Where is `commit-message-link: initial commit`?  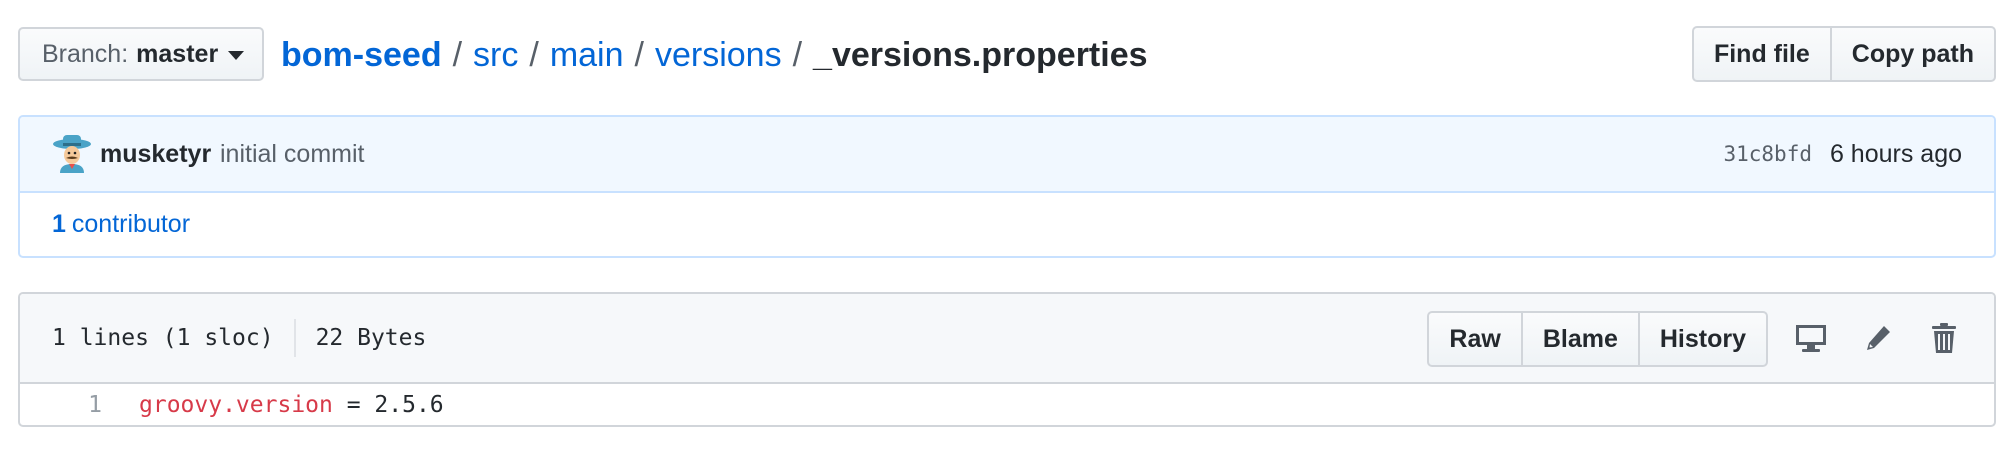
commit-message-link: initial commit is located at coordinates (292, 154).